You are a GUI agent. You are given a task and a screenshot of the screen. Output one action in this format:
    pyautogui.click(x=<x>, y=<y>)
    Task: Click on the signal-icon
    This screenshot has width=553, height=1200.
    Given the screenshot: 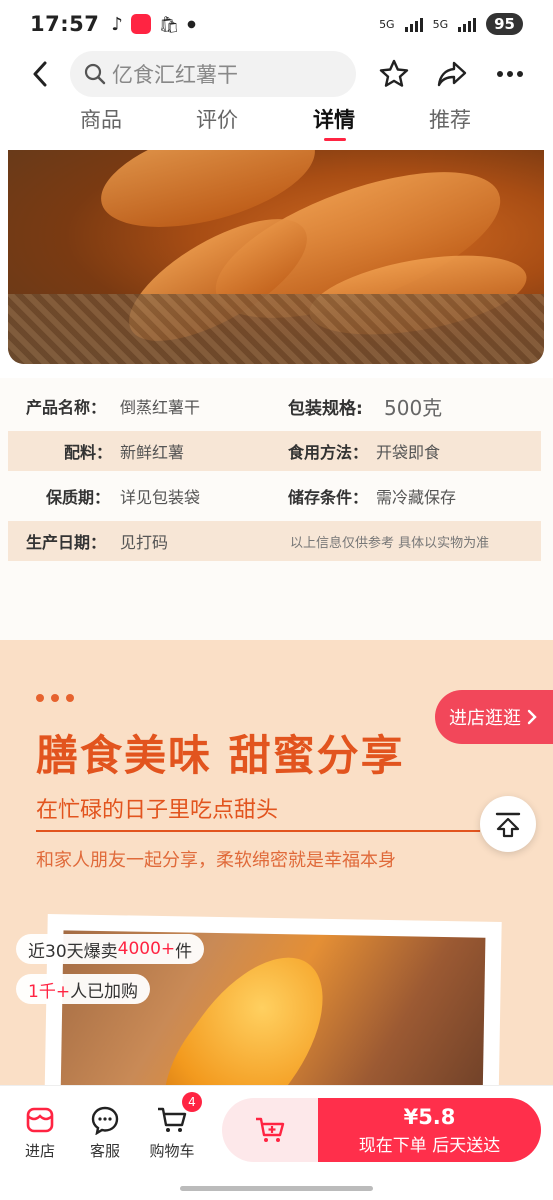 What is the action you would take?
    pyautogui.click(x=413, y=24)
    